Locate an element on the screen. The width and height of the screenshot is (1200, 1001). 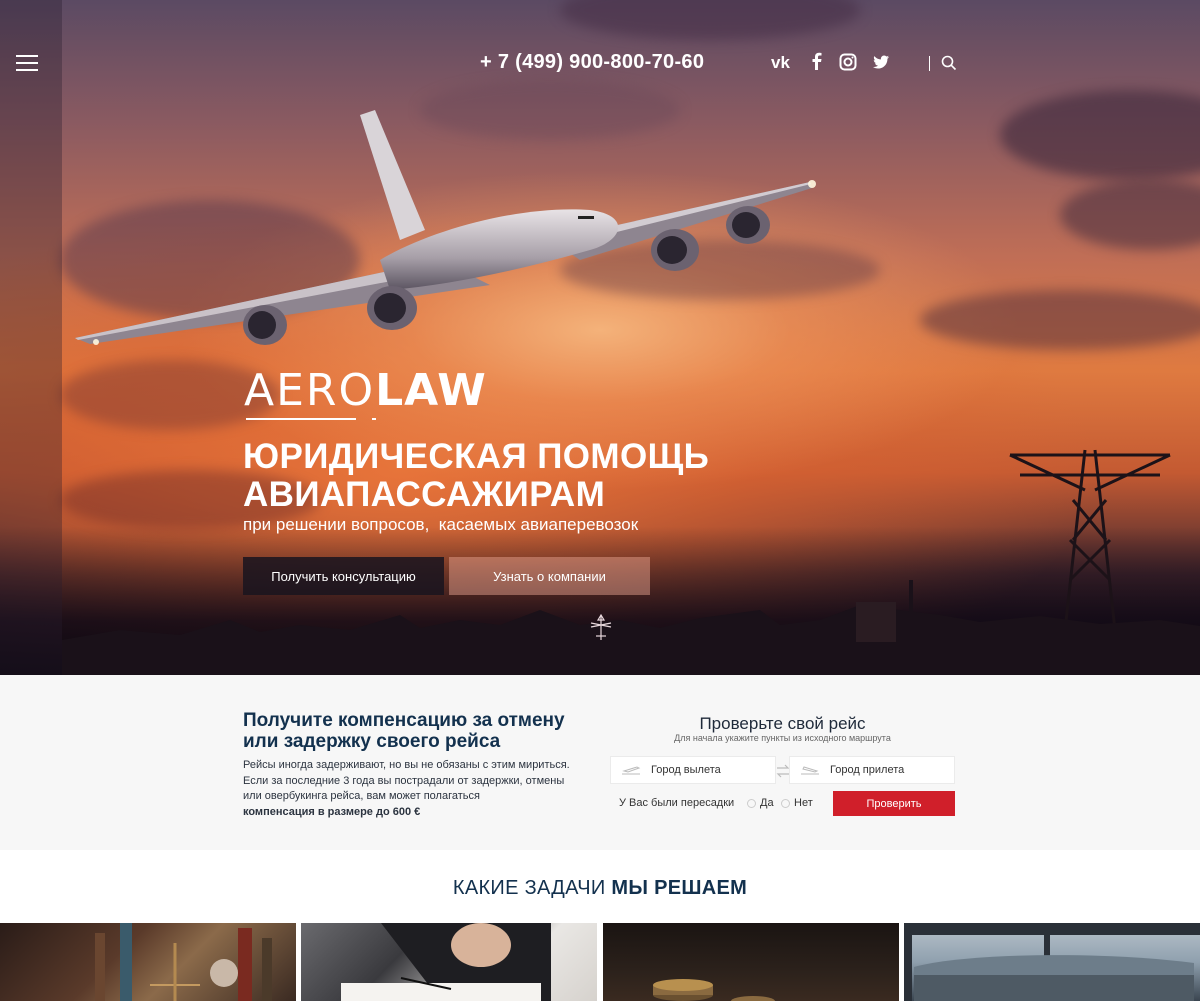
landing-icon is located at coordinates (810, 770).